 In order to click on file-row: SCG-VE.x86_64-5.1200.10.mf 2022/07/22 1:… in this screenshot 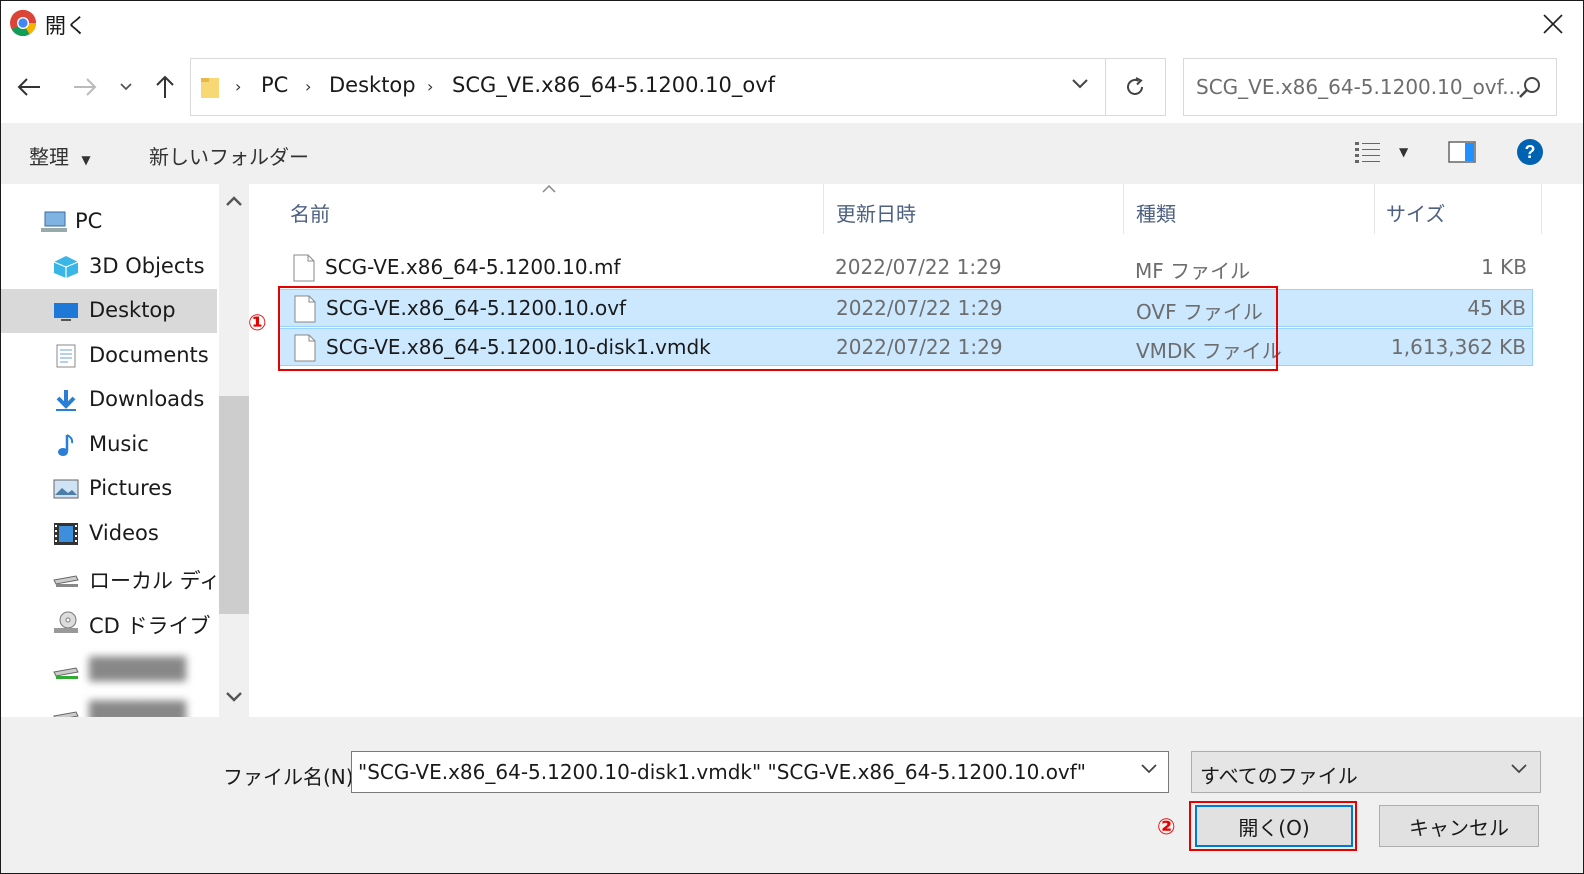, I will do `click(906, 268)`.